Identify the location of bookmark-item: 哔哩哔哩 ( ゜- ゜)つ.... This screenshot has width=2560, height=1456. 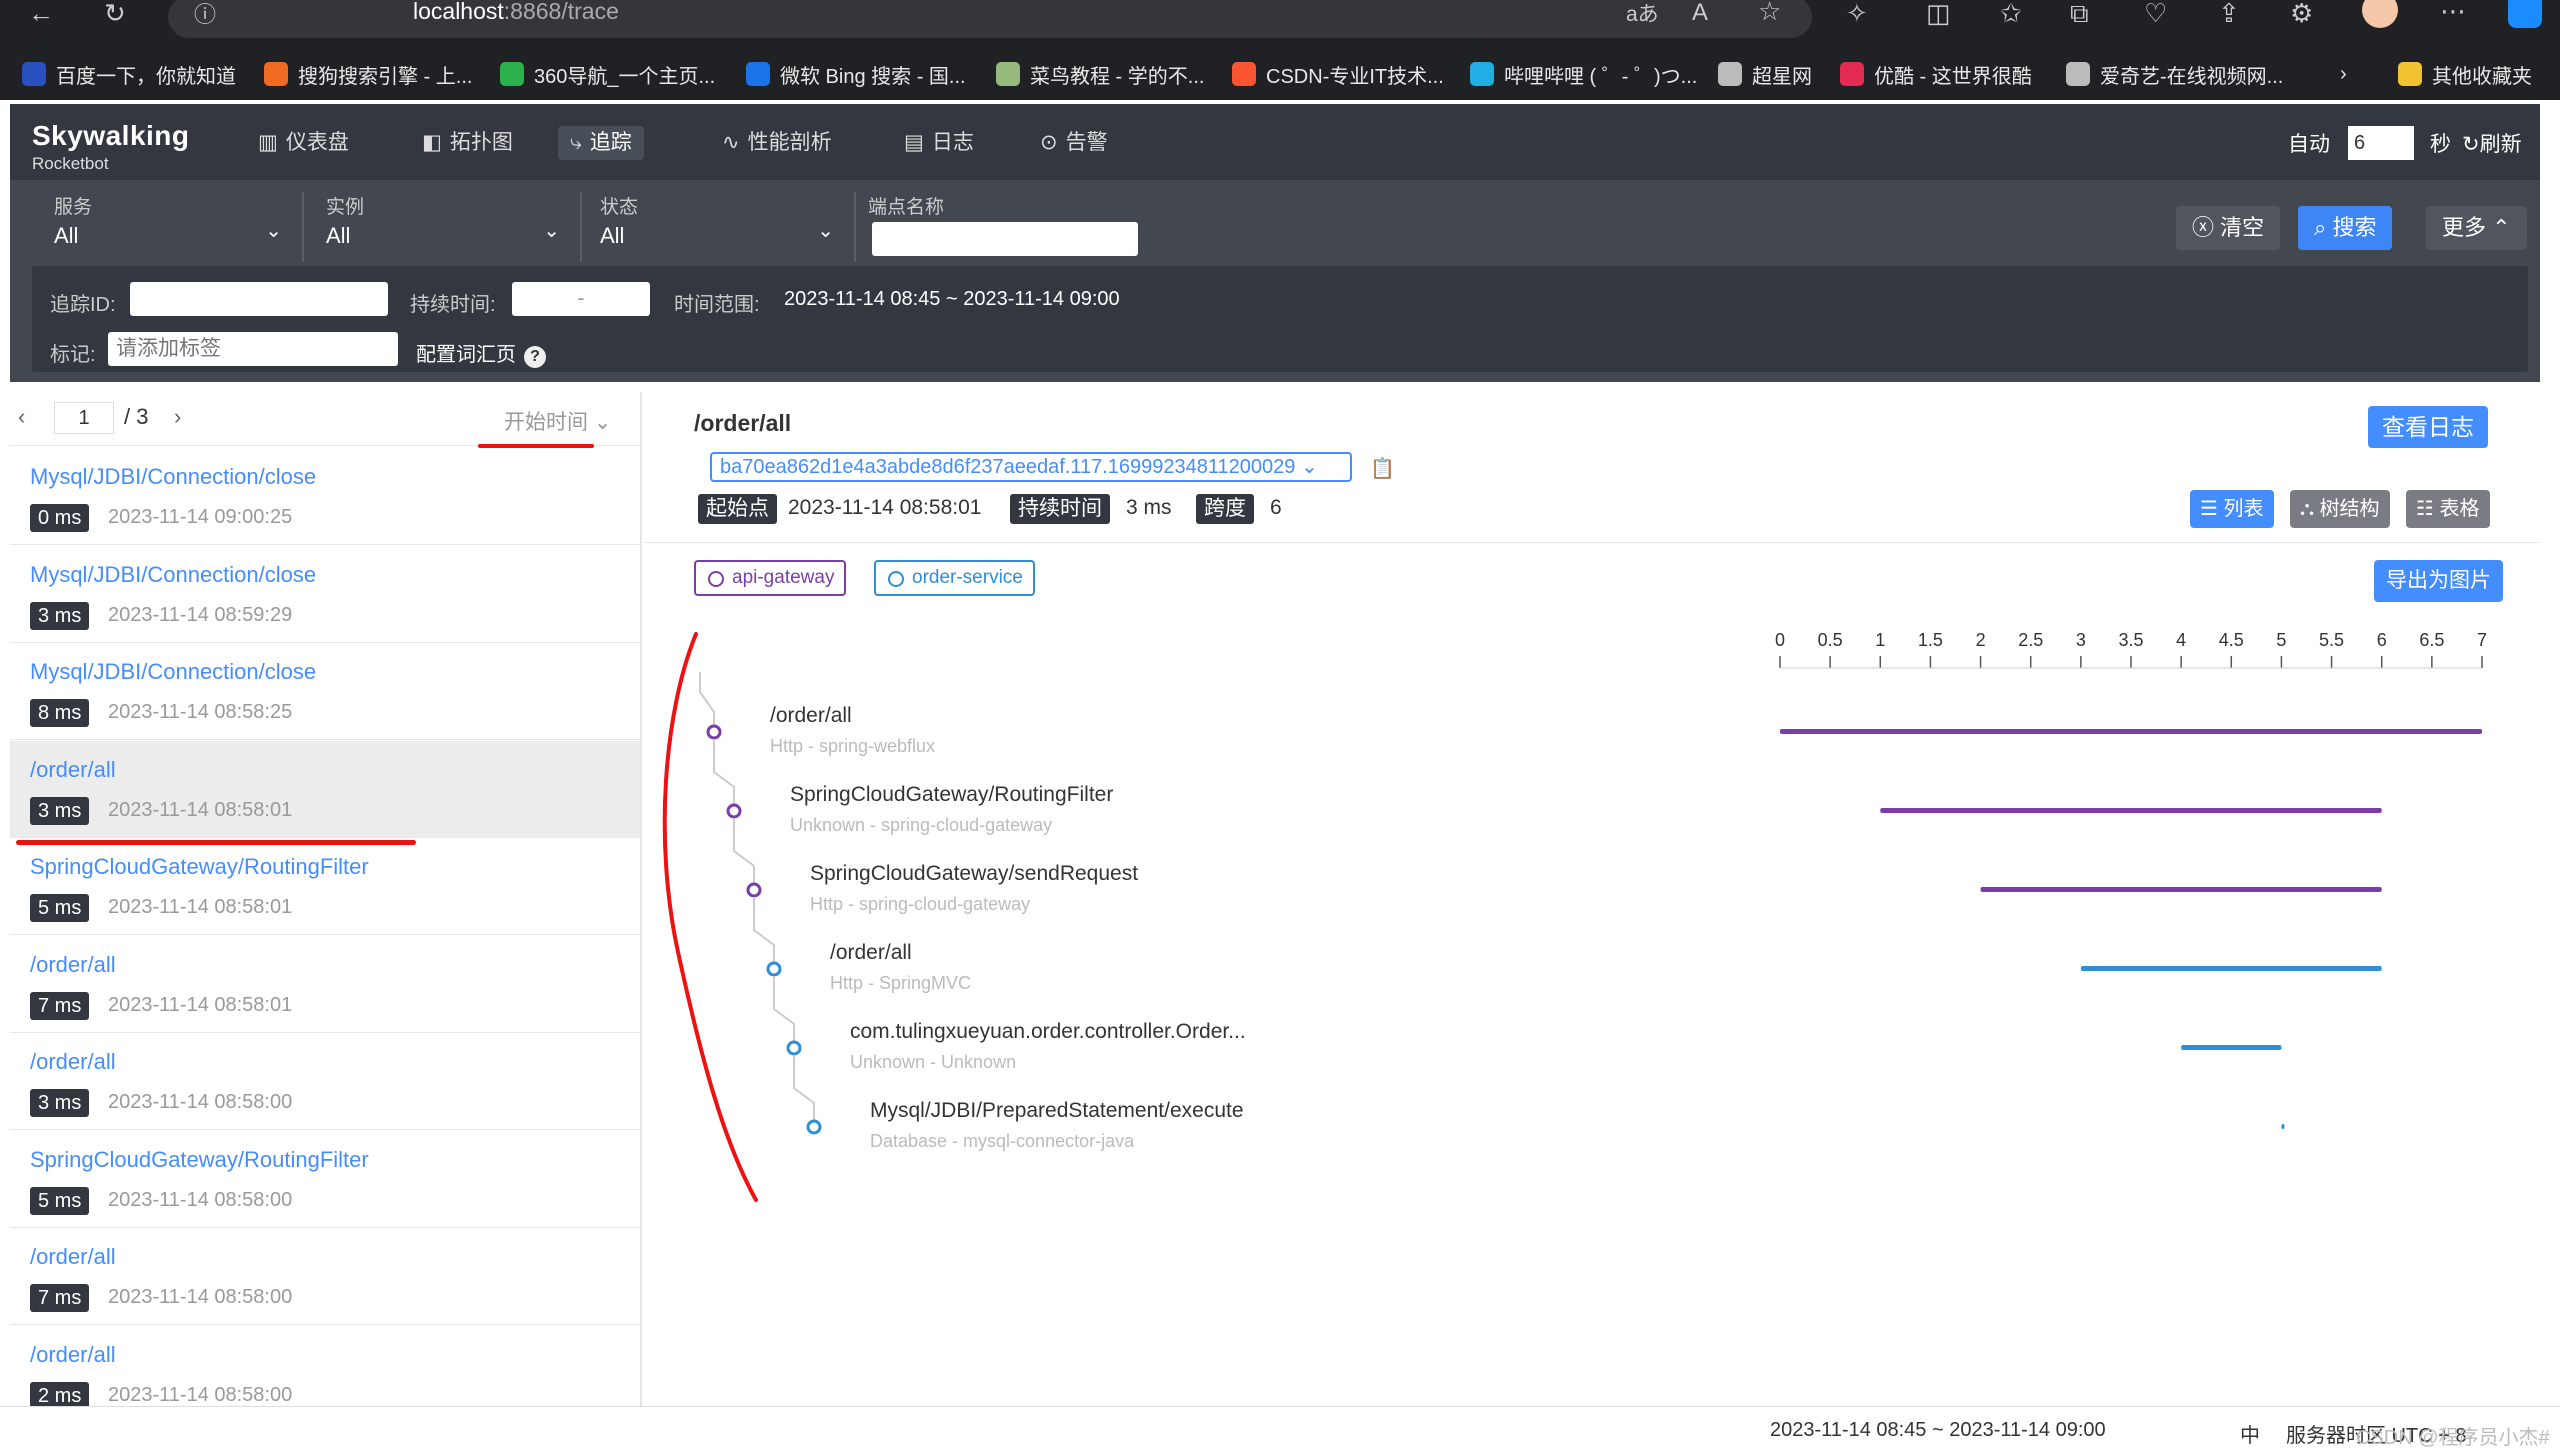
(1583, 74).